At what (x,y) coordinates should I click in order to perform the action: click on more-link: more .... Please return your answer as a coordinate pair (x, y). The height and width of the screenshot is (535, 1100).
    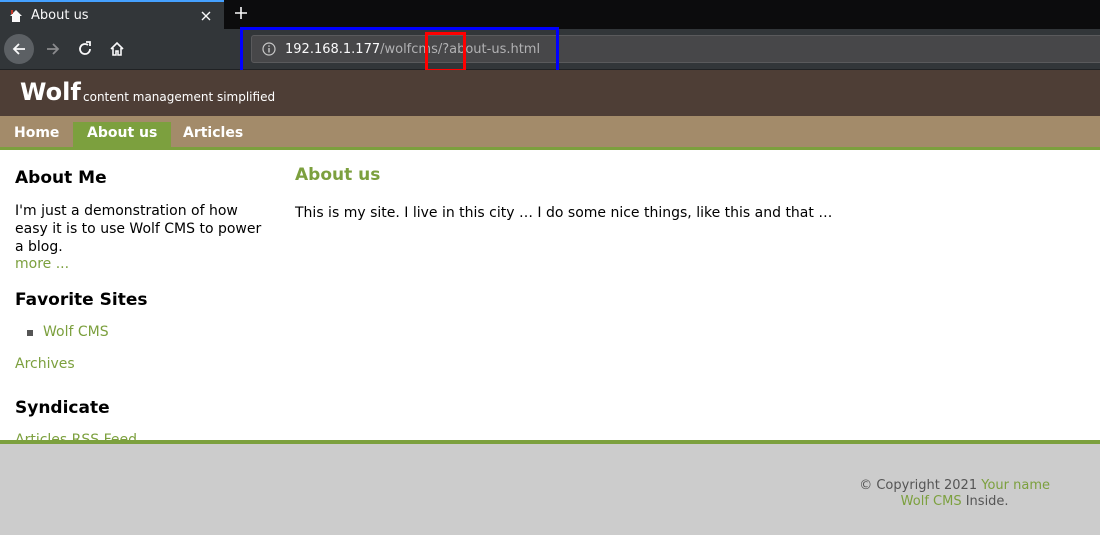
    Looking at the image, I should click on (140, 264).